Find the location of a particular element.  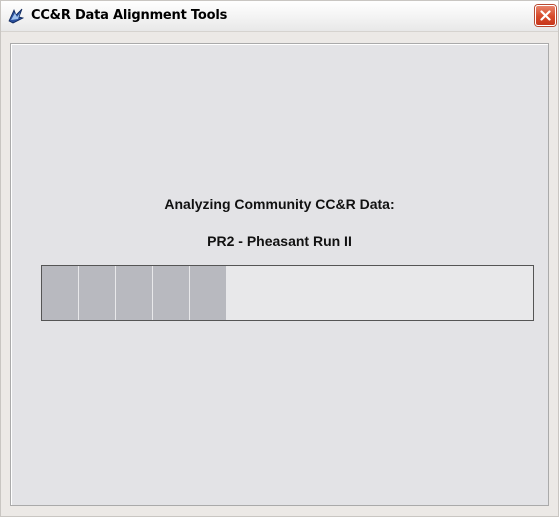

window-title: CC&R Data Alignment Tools is located at coordinates (129, 15).